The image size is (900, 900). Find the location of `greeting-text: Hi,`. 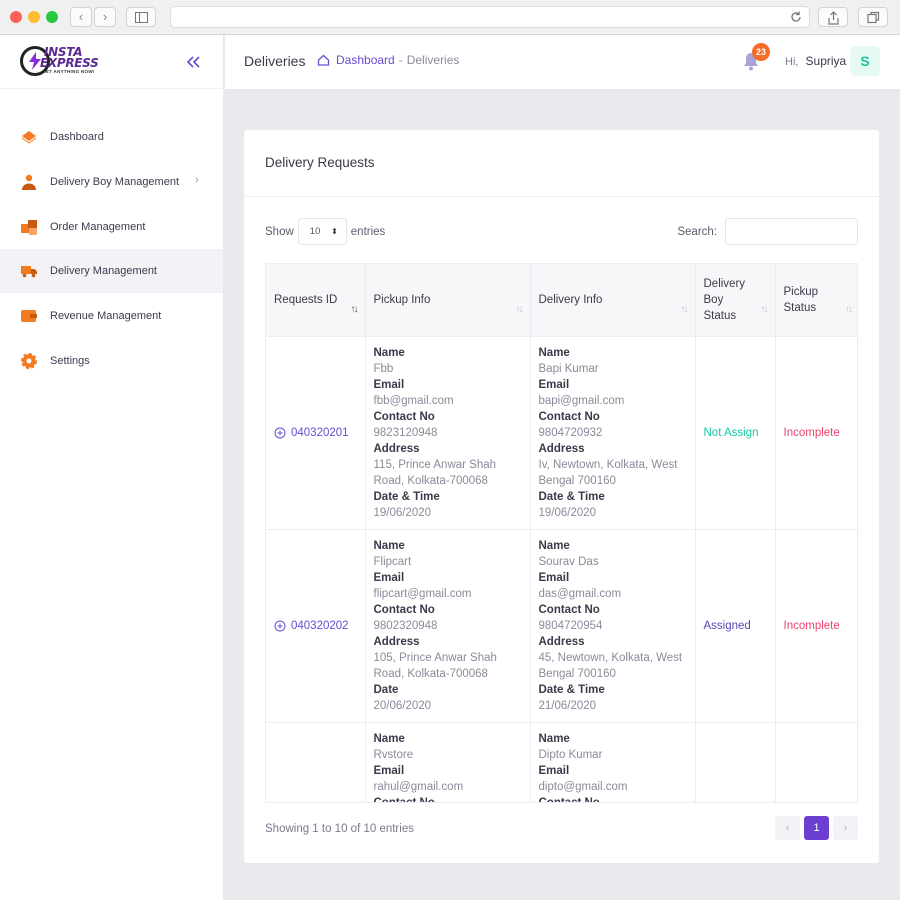

greeting-text: Hi, is located at coordinates (792, 62).